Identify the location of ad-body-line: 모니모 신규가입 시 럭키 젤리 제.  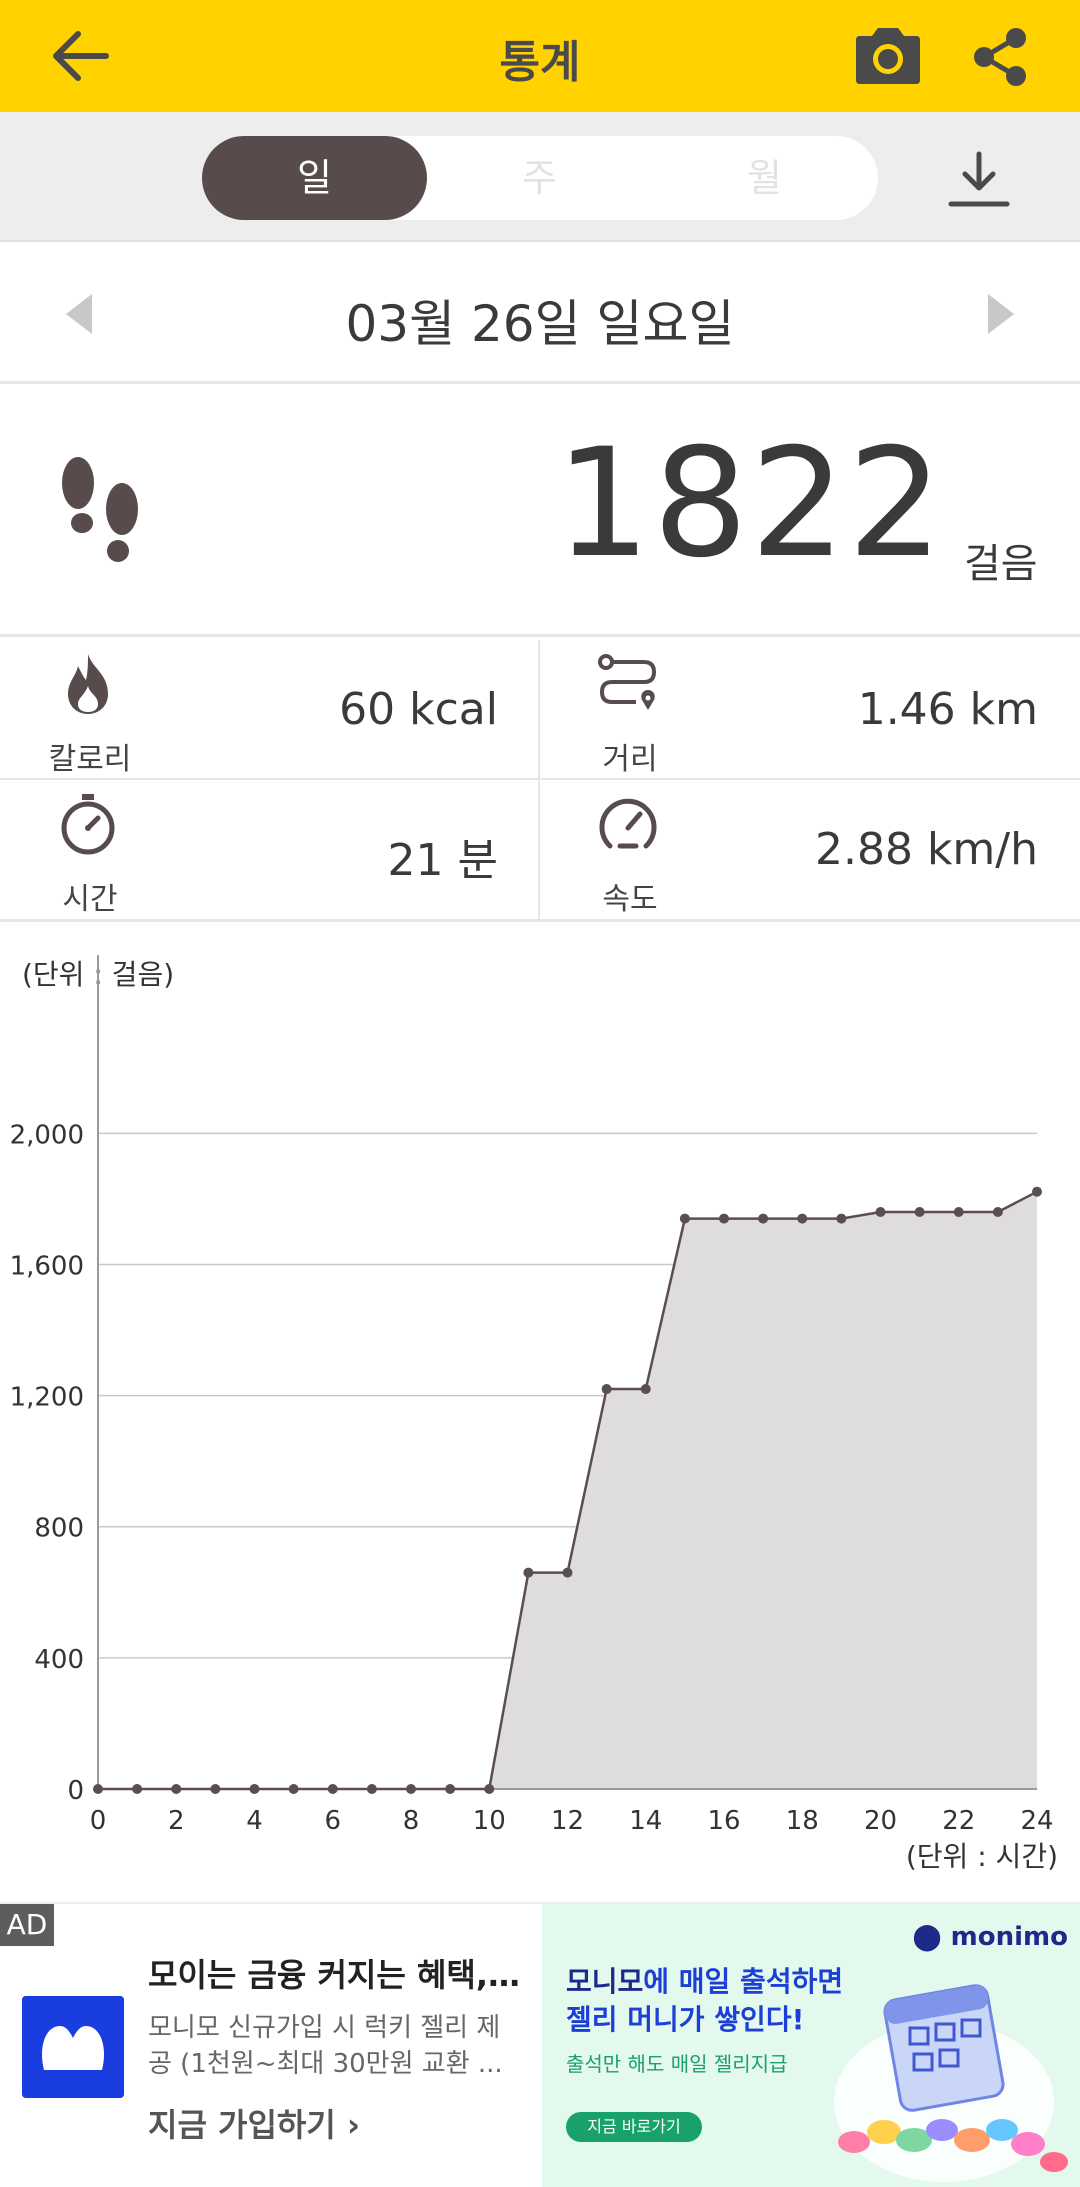
(324, 2028).